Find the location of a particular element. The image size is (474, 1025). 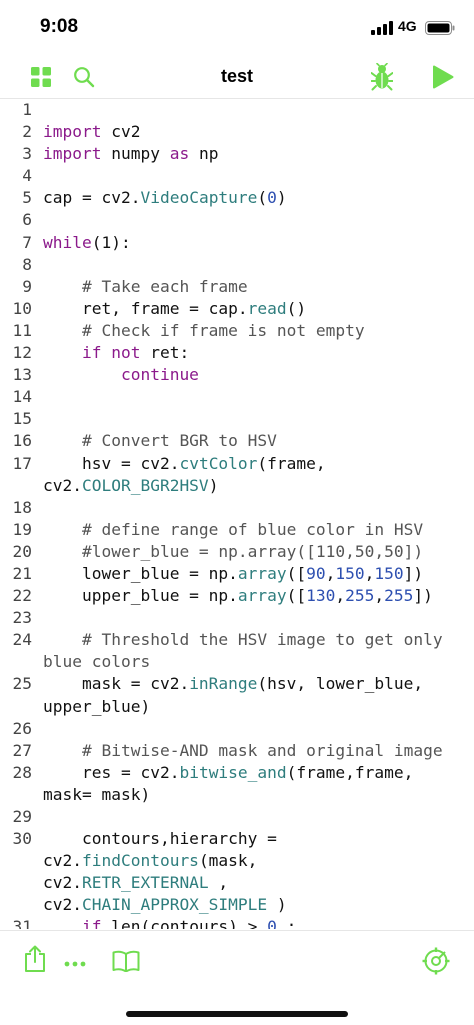

code-token: hsv = cv2. is located at coordinates (111, 463).